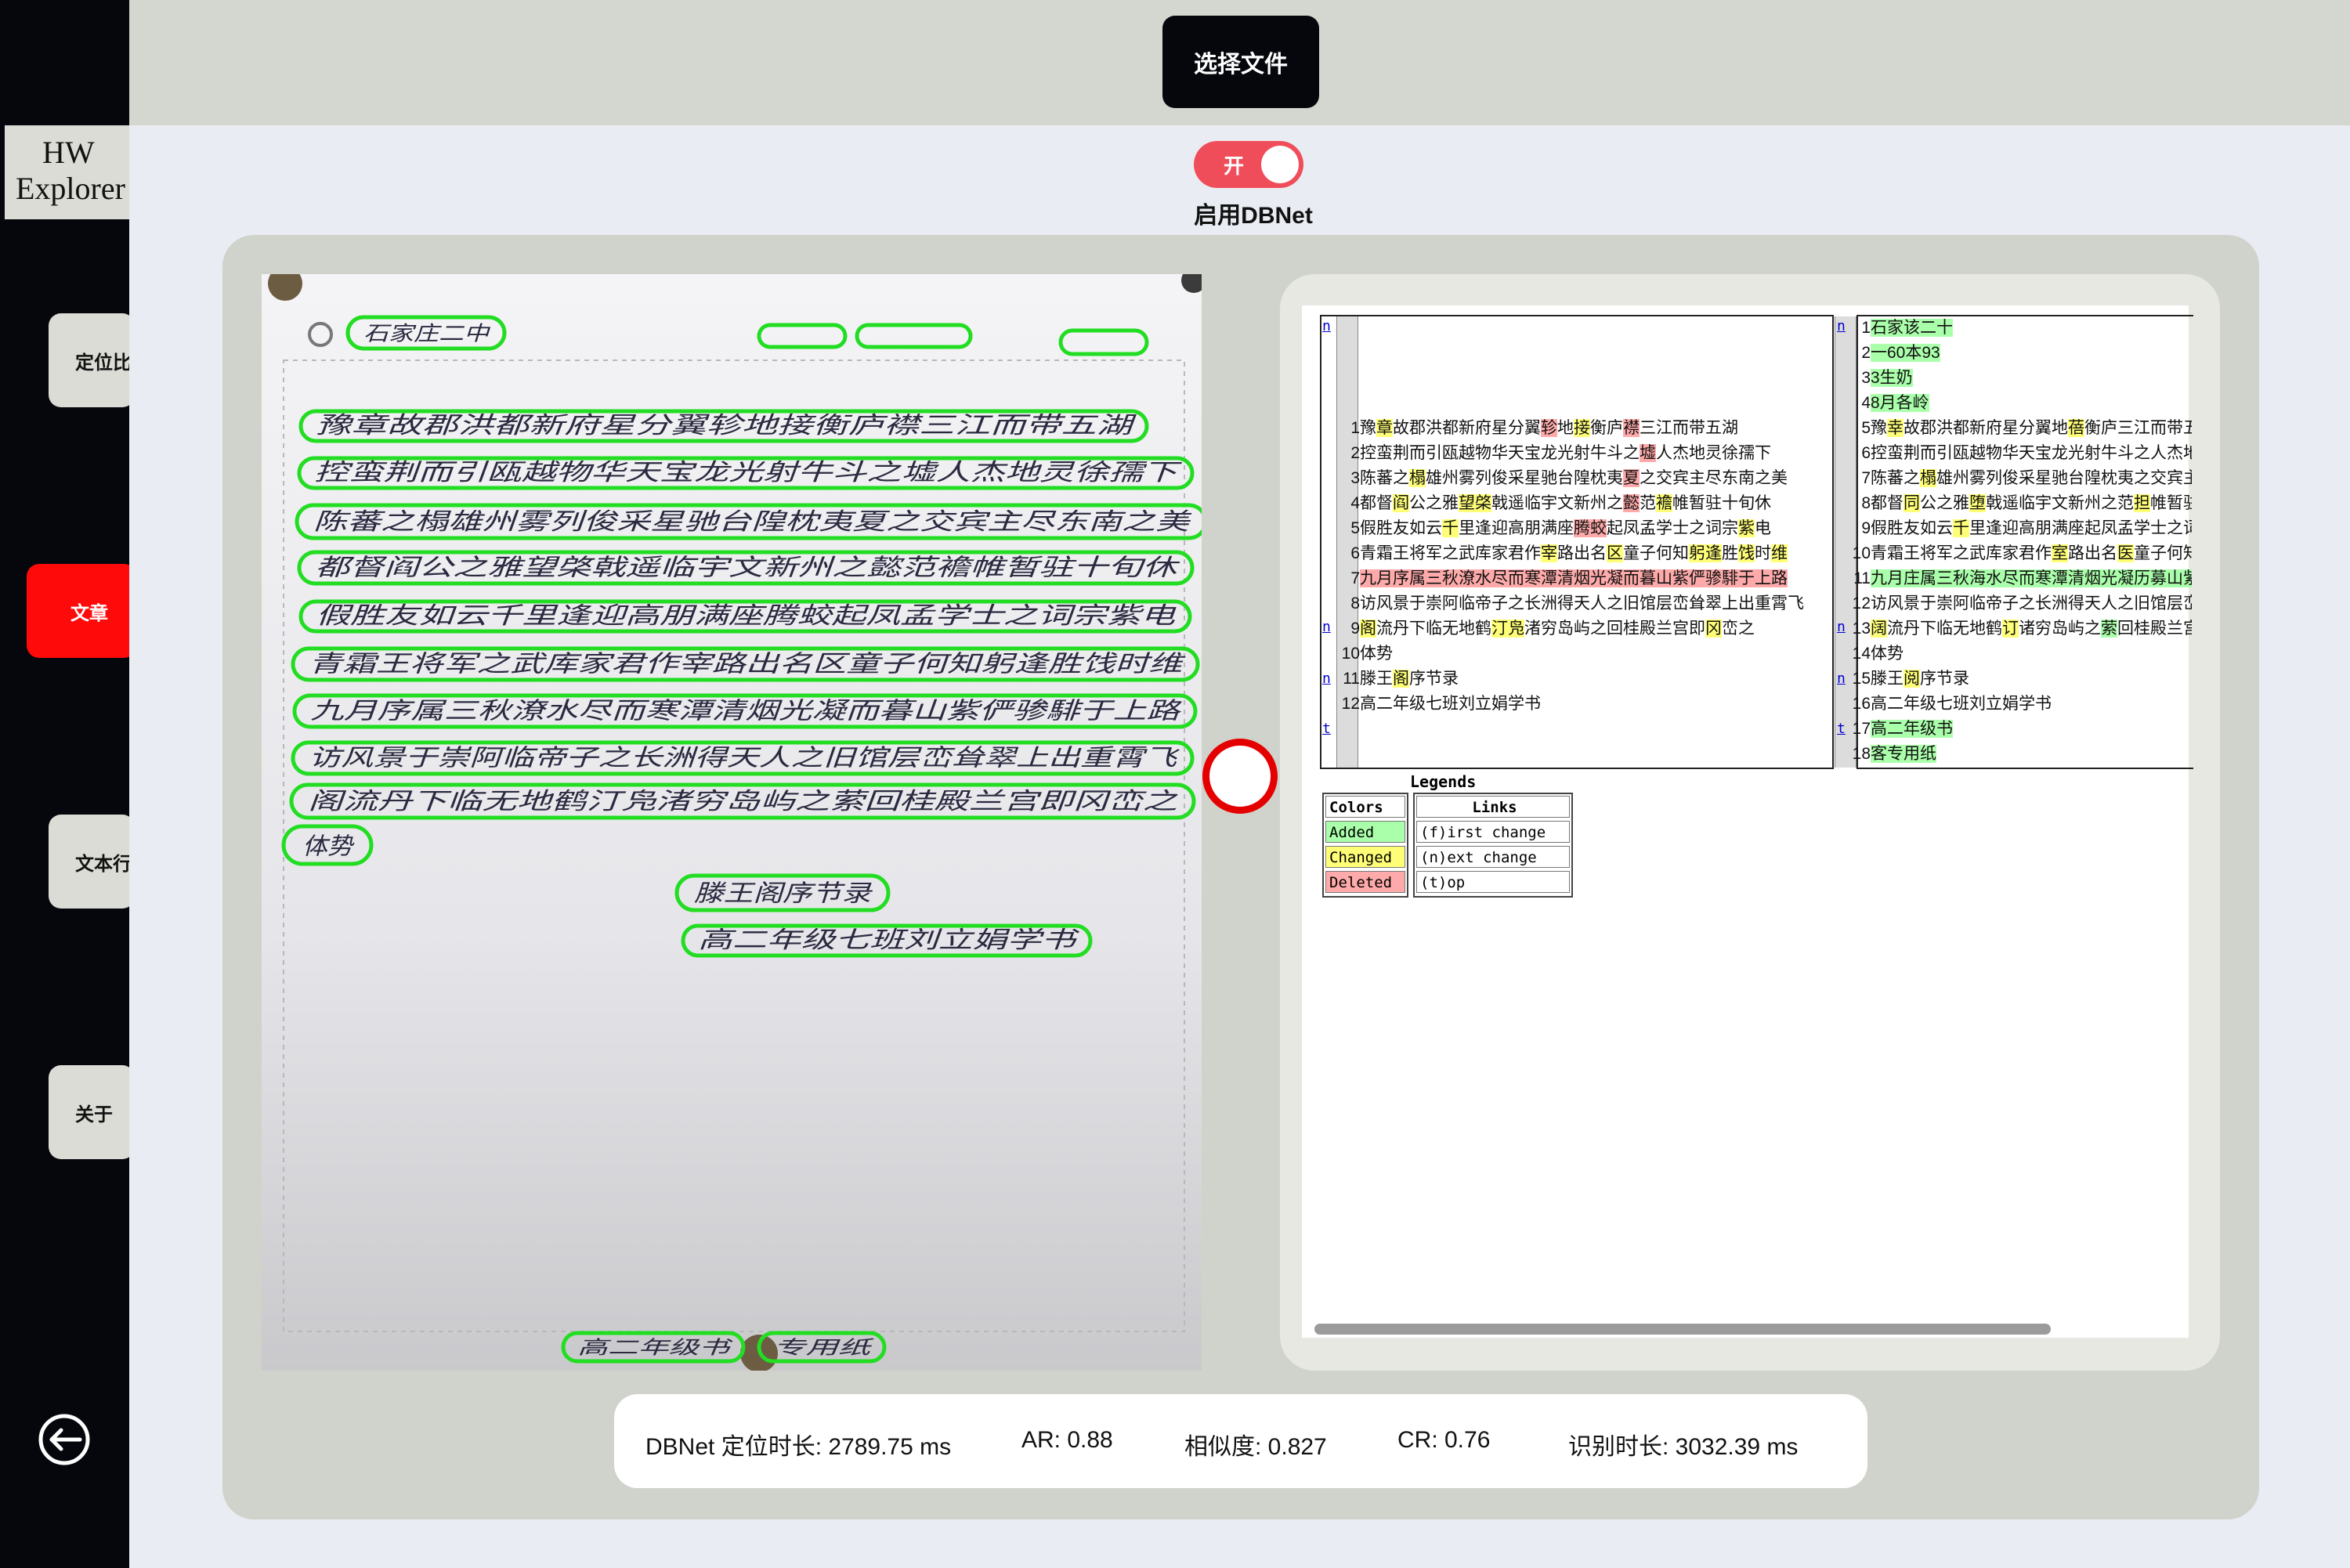  I want to click on diff-line-number: 15, so click(1862, 679).